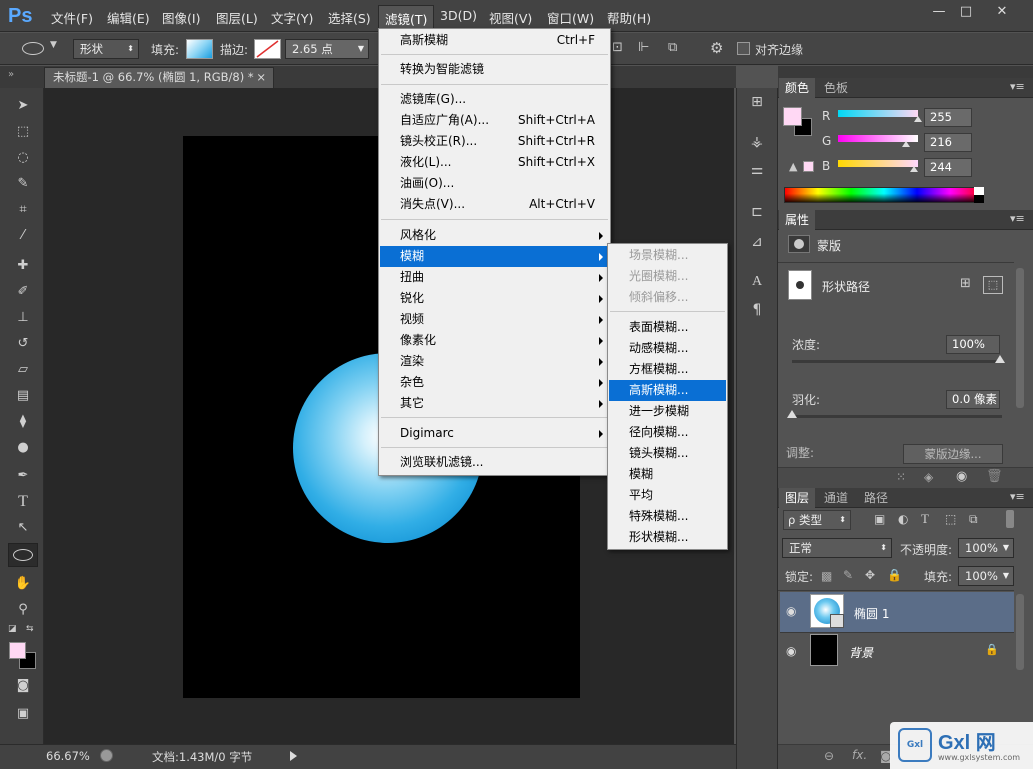  I want to click on lasso-tool-icon: ◌, so click(23, 158).